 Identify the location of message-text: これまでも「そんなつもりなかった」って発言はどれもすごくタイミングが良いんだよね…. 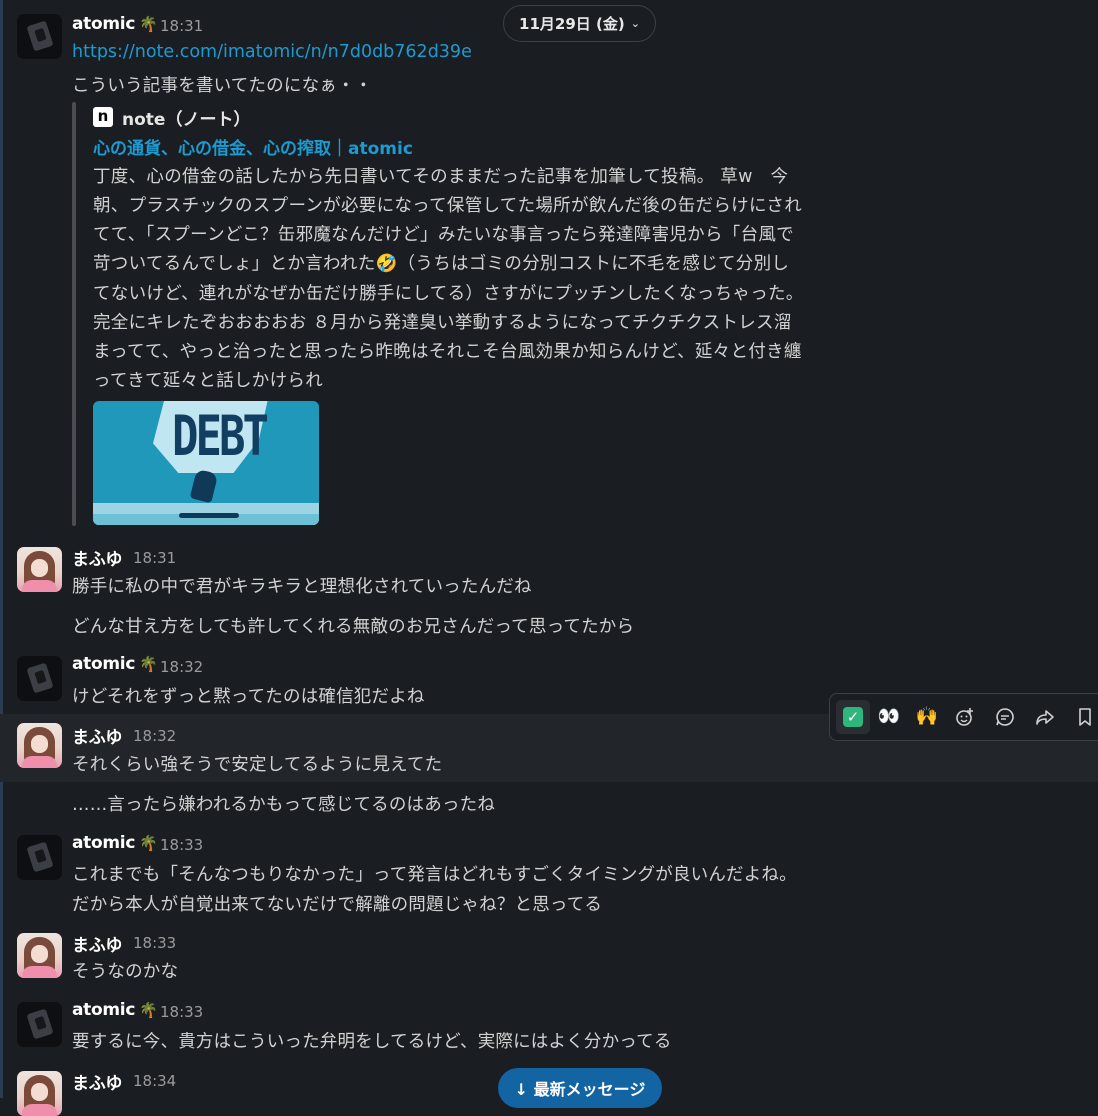
(434, 875).